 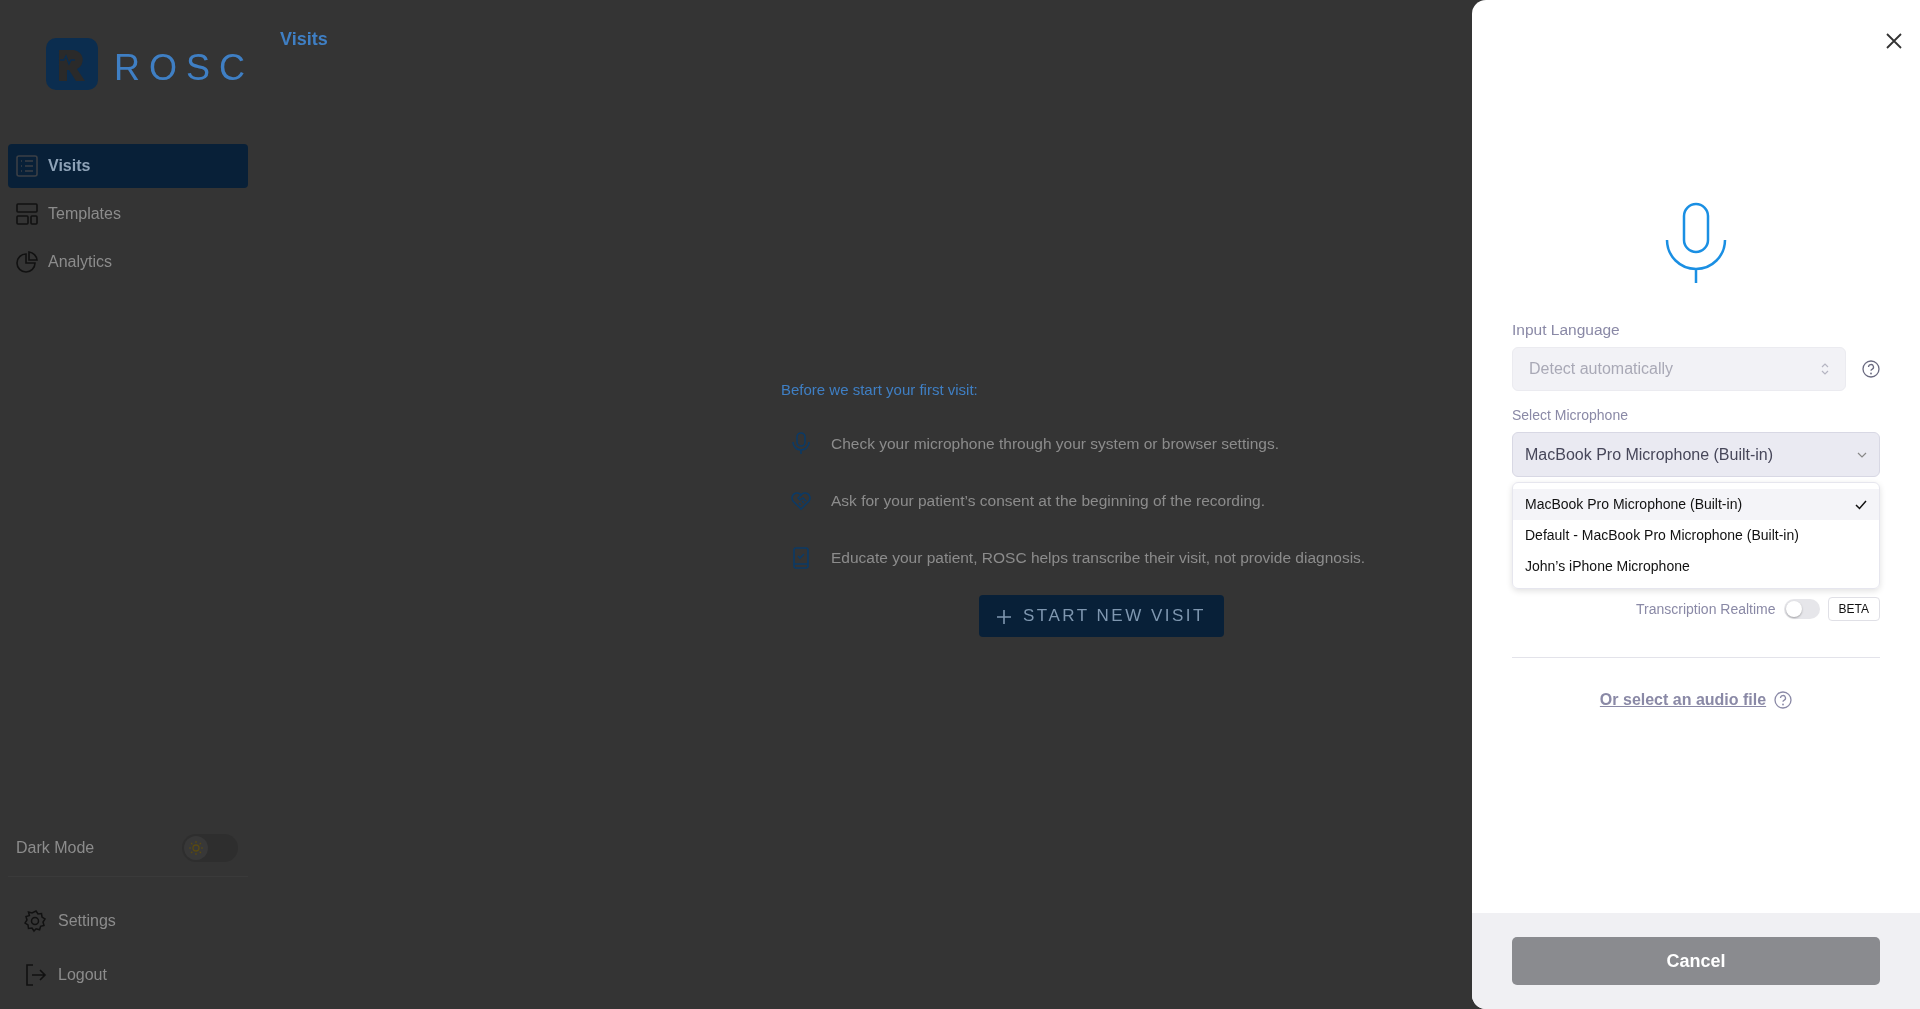 I want to click on chevron-down-icon, so click(x=1862, y=454).